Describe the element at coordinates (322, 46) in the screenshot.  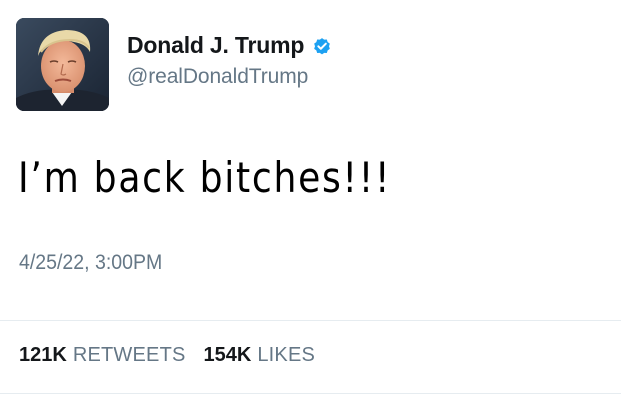
I see `verified-badge-icon` at that location.